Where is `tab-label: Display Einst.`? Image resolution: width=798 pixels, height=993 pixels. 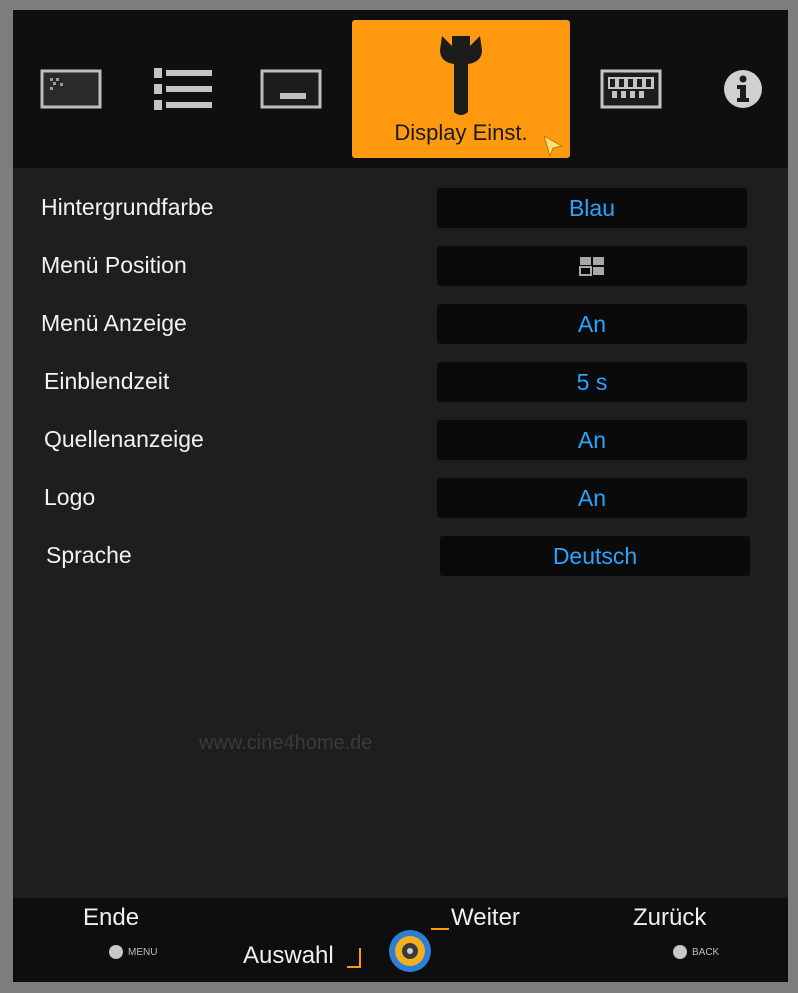
tab-label: Display Einst. is located at coordinates (461, 132).